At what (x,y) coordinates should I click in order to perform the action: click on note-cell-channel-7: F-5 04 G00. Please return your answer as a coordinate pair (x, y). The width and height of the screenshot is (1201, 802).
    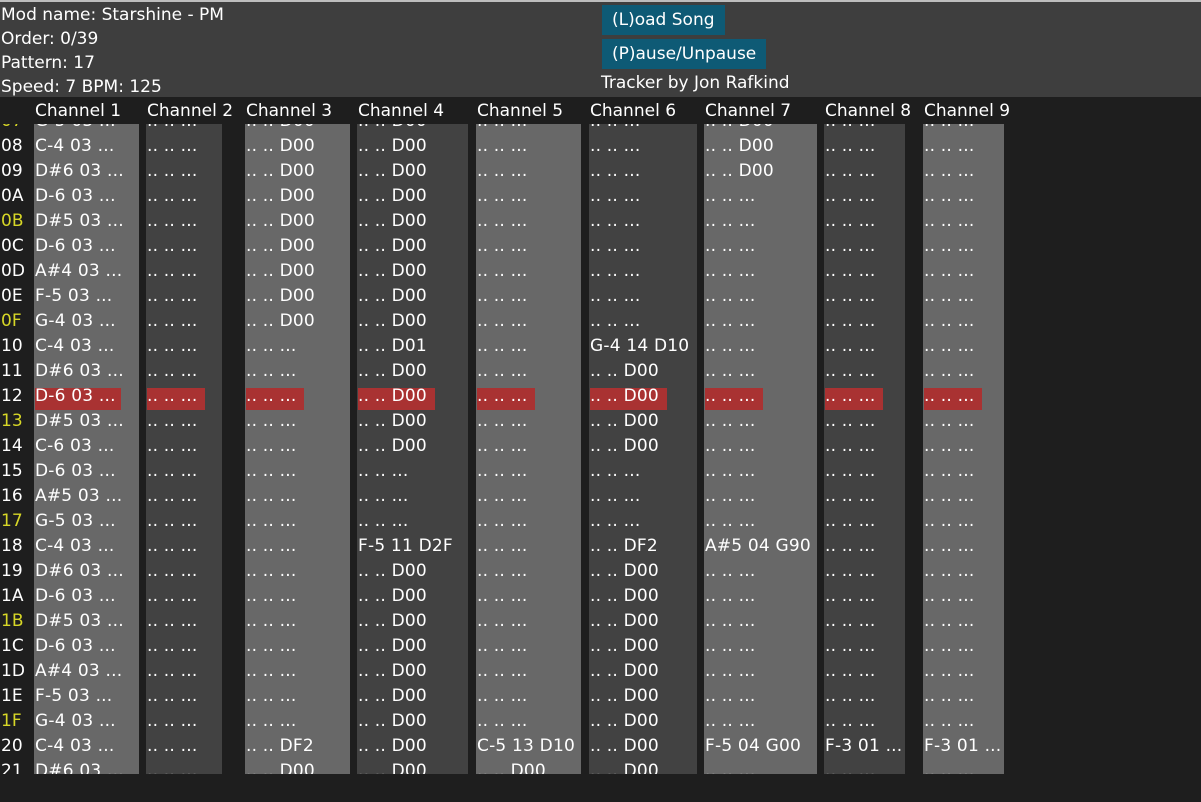
    Looking at the image, I should click on (753, 746).